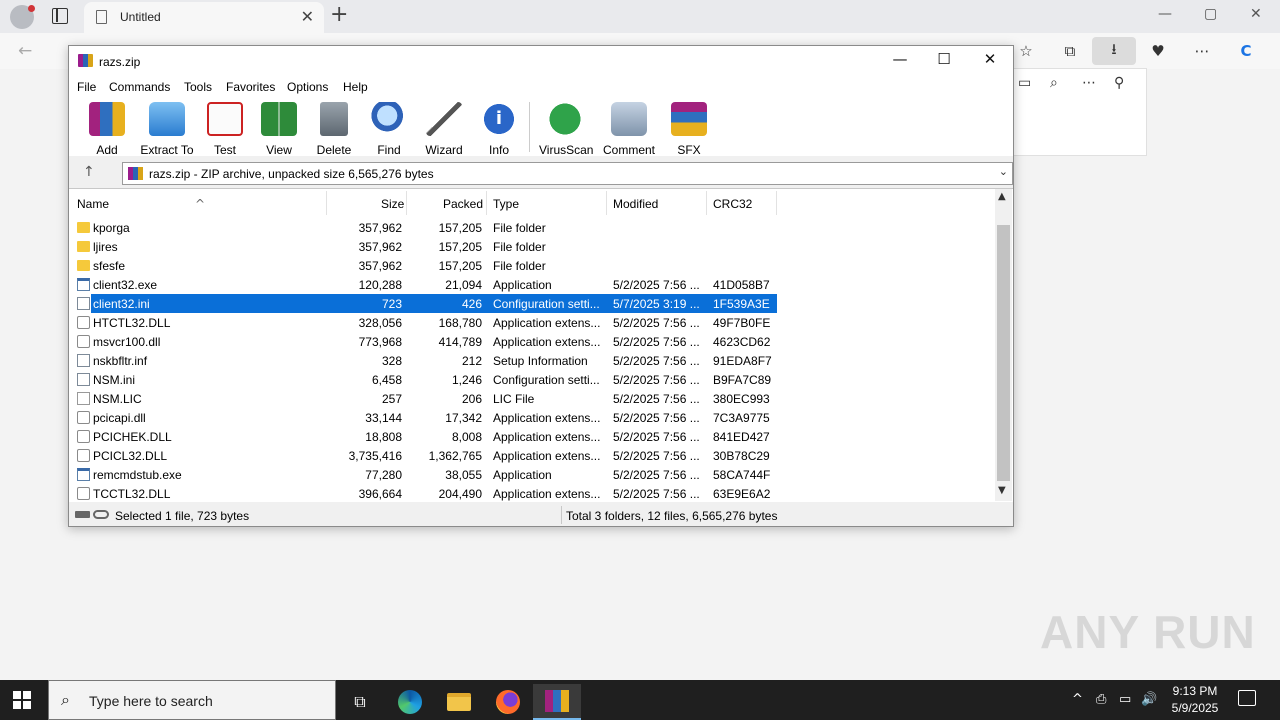 The image size is (1280, 720). I want to click on virusscan-button: VirusScan, so click(566, 129).